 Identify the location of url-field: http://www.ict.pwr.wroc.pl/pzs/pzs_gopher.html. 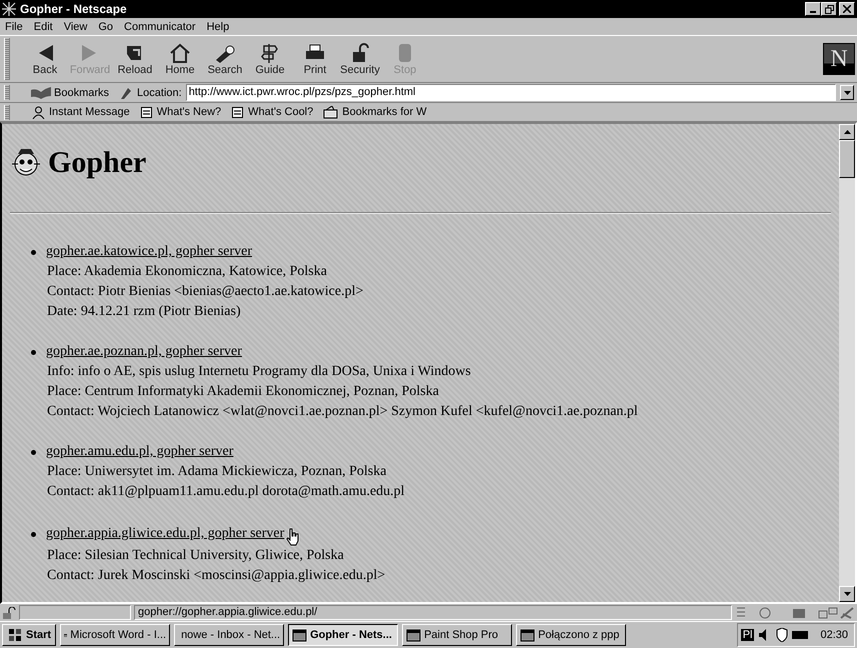
(511, 92).